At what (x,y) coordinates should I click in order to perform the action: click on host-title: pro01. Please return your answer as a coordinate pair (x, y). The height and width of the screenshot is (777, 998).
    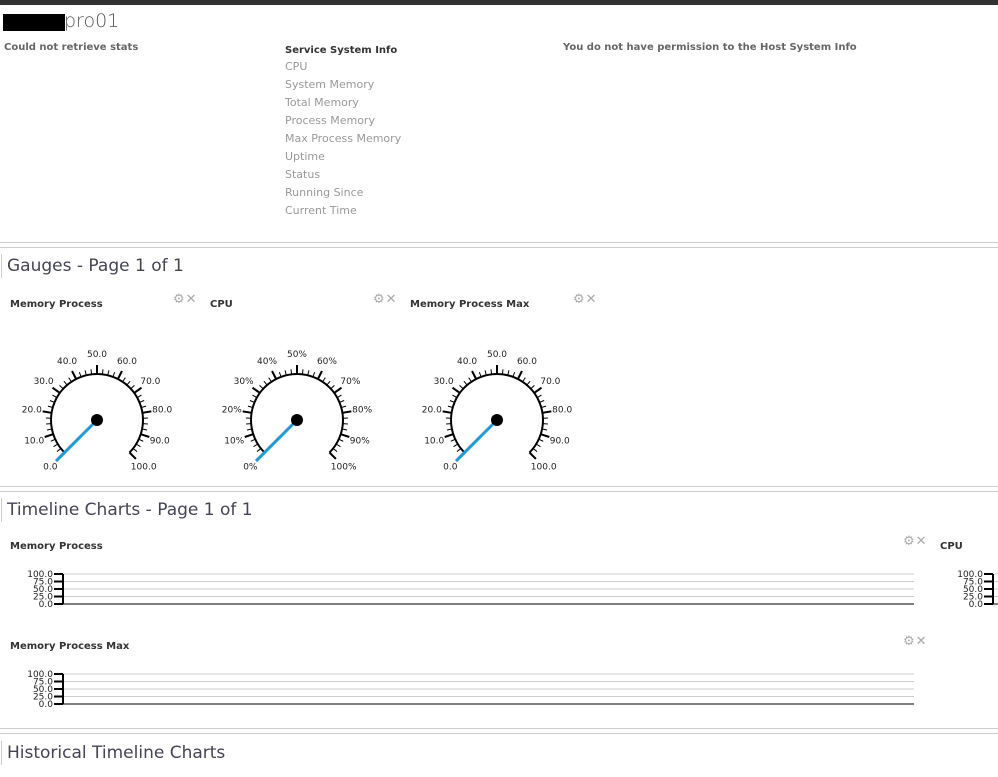
    Looking at the image, I should click on (92, 21).